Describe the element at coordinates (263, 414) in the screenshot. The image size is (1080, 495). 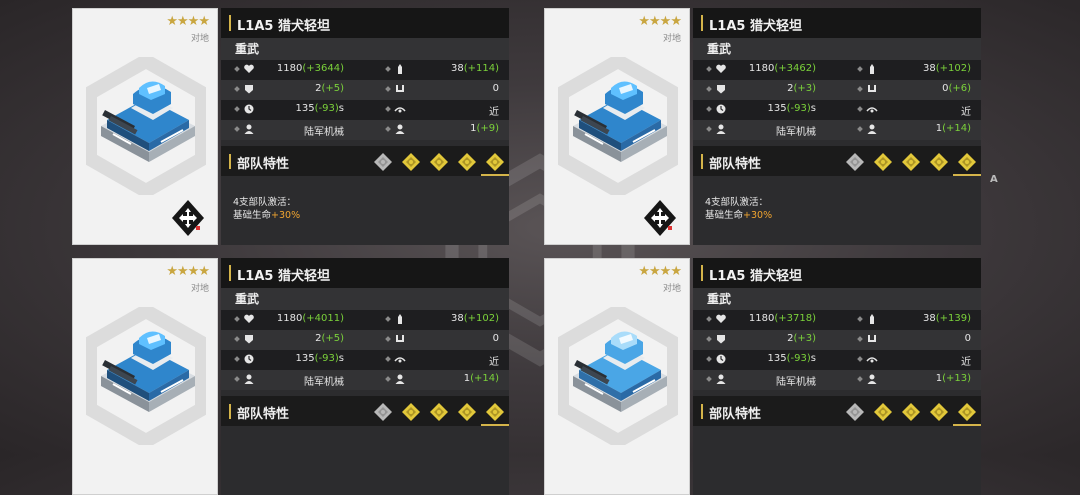
I see `traits-label: 部队特性` at that location.